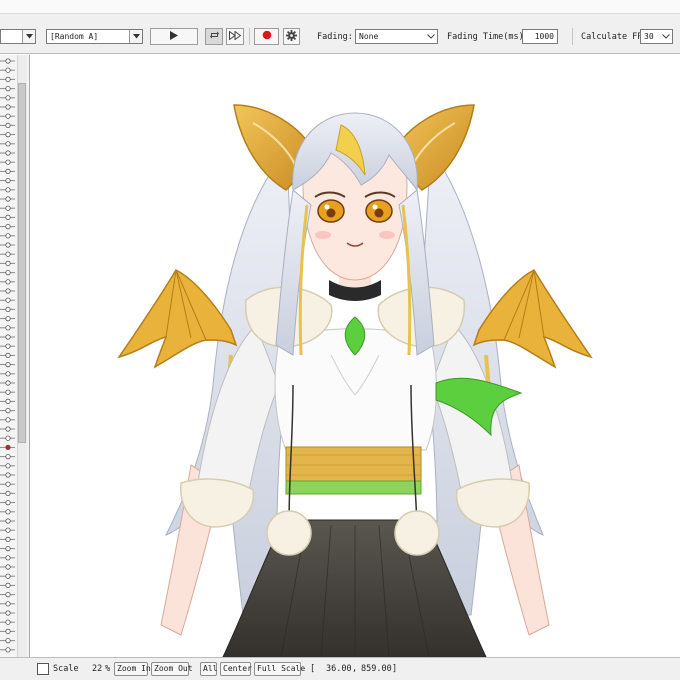 Image resolution: width=680 pixels, height=680 pixels. Describe the element at coordinates (18, 36) in the screenshot. I see `motion-select` at that location.